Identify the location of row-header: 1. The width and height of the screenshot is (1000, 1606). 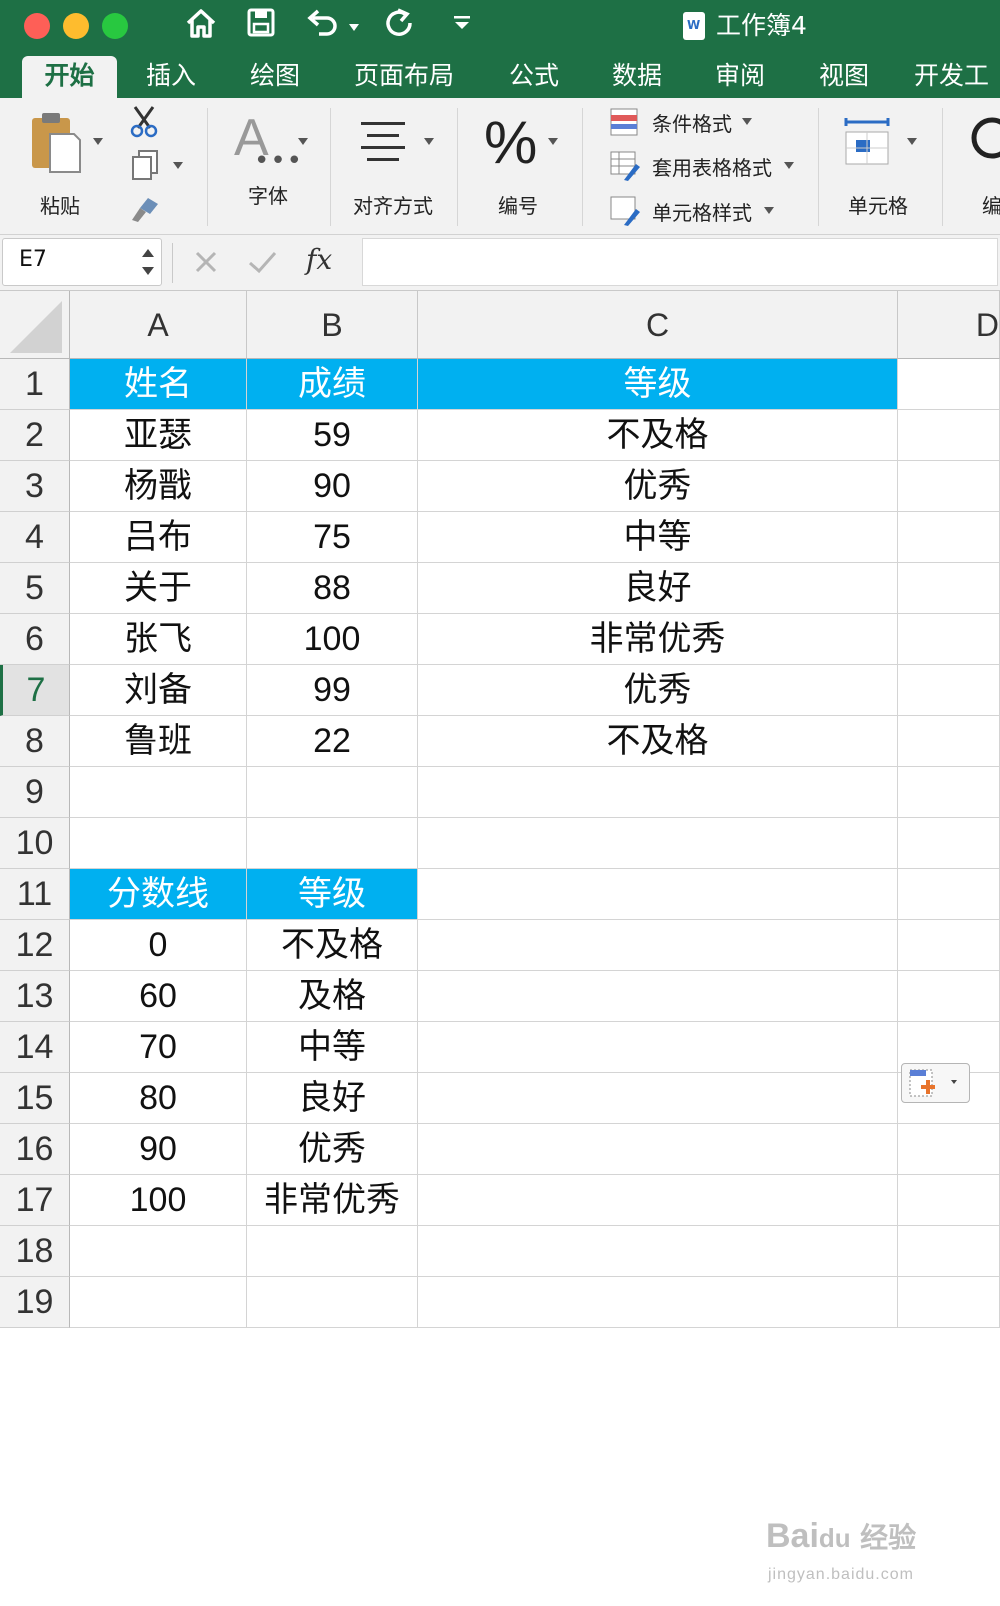
(35, 384).